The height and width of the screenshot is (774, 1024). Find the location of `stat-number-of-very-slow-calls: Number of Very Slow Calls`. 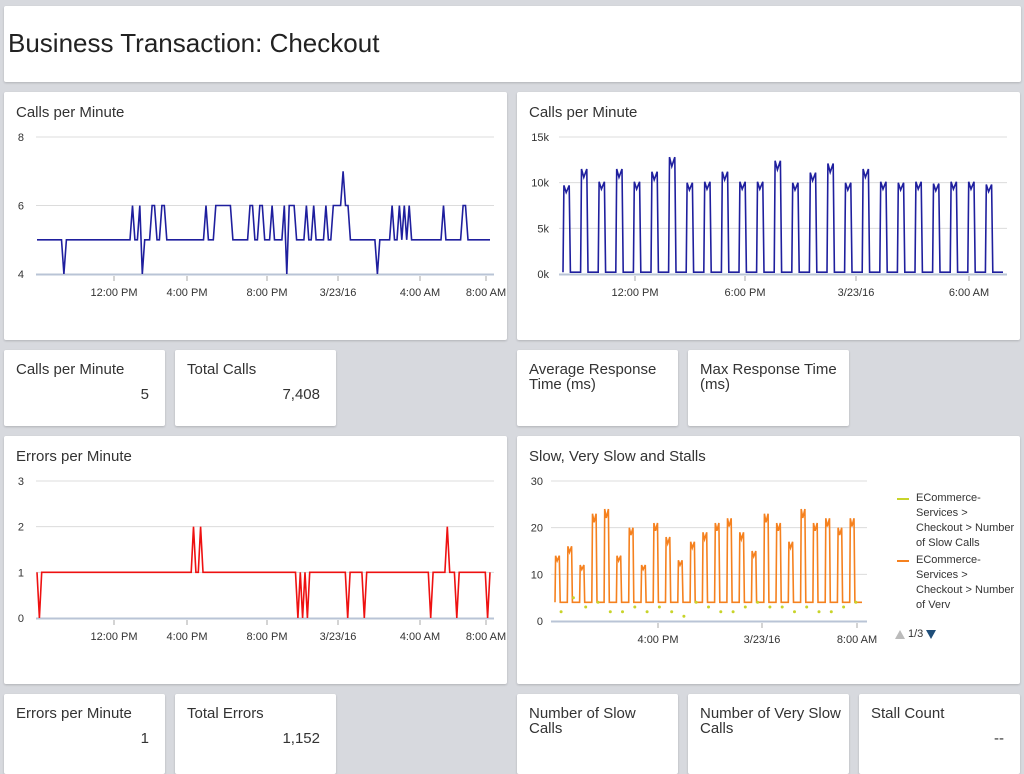

stat-number-of-very-slow-calls: Number of Very Slow Calls is located at coordinates (768, 734).